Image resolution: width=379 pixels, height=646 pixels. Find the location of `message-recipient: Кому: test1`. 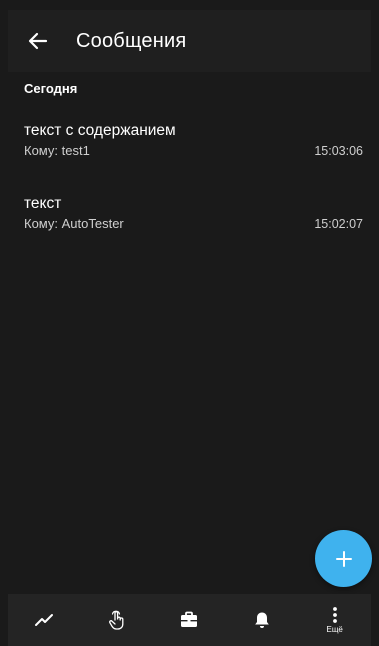

message-recipient: Кому: test1 is located at coordinates (57, 150).